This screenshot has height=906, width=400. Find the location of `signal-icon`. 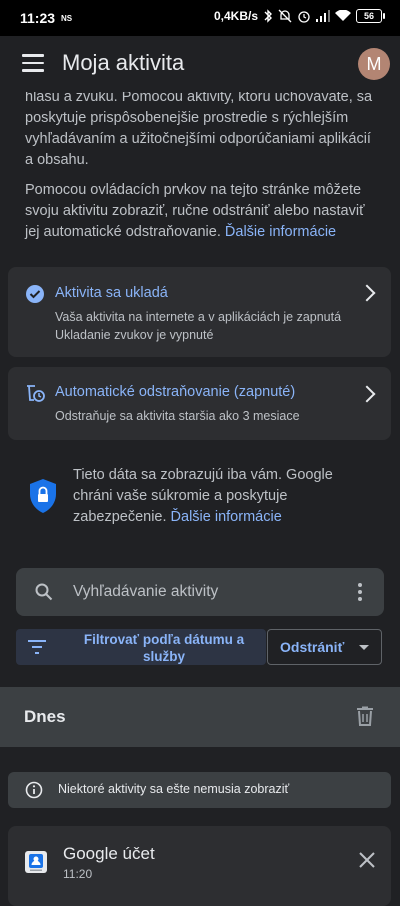

signal-icon is located at coordinates (323, 16).